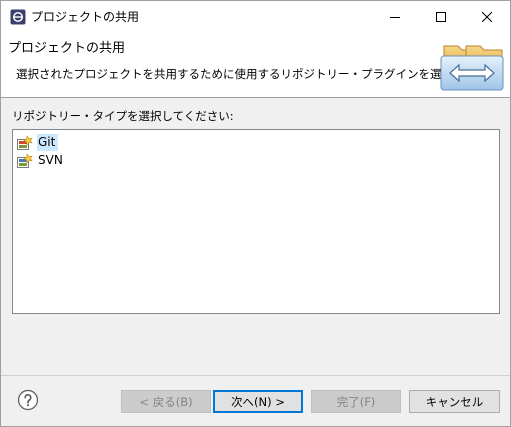 The width and height of the screenshot is (511, 427). I want to click on footer-separator, so click(255, 375).